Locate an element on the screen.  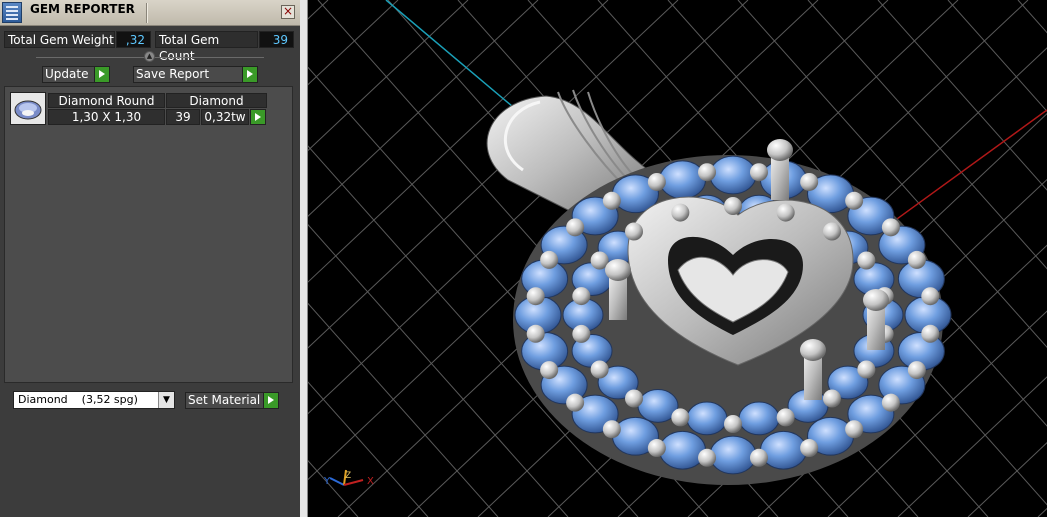
total-gem-count-value: 39 is located at coordinates (276, 39).